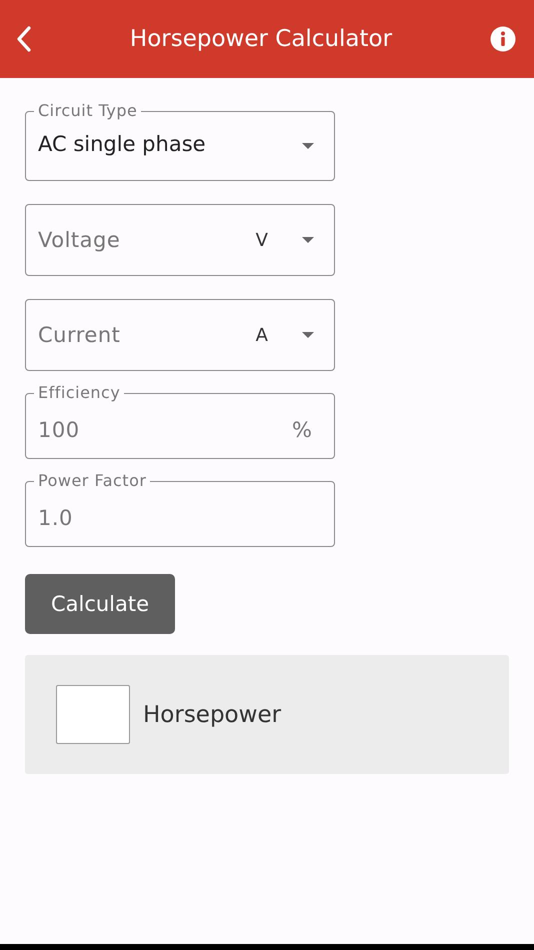 The height and width of the screenshot is (950, 534). Describe the element at coordinates (212, 715) in the screenshot. I see `result-label: Horsepower` at that location.